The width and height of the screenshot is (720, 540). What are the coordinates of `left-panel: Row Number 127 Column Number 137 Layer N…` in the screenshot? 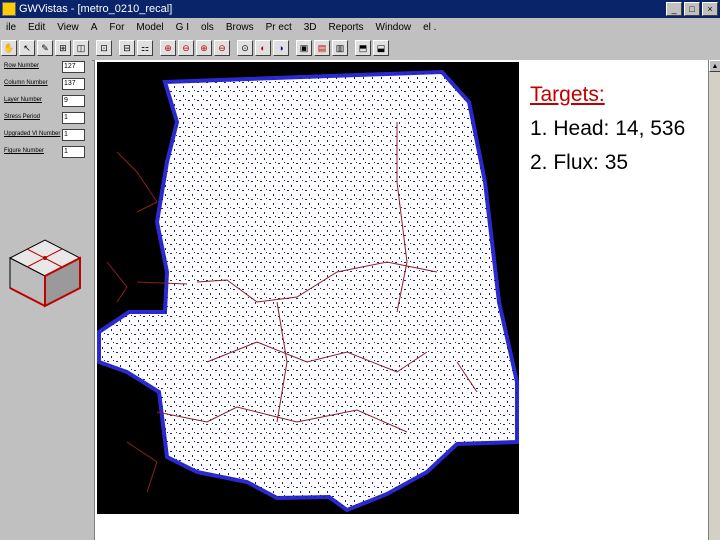 It's located at (46, 300).